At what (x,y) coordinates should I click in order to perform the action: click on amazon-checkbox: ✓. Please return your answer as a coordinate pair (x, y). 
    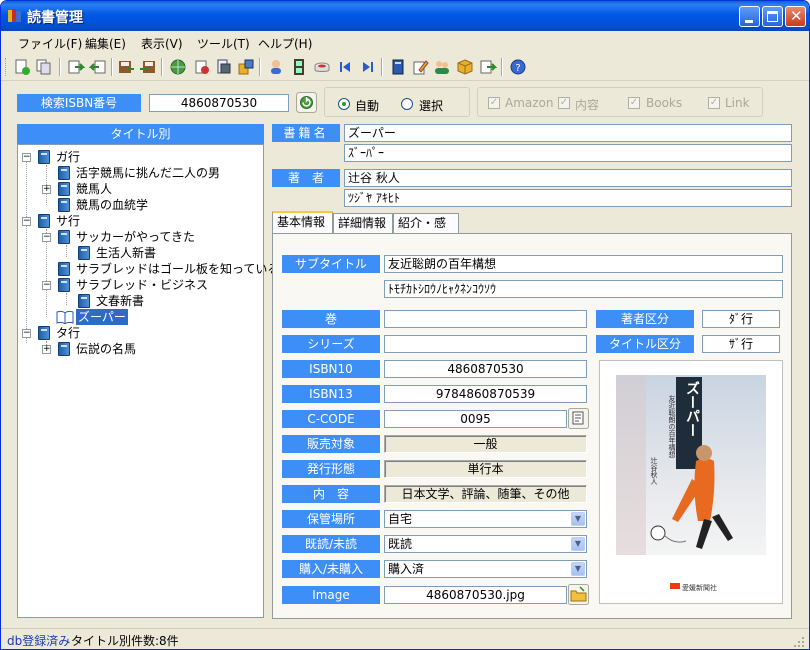
    Looking at the image, I should click on (494, 103).